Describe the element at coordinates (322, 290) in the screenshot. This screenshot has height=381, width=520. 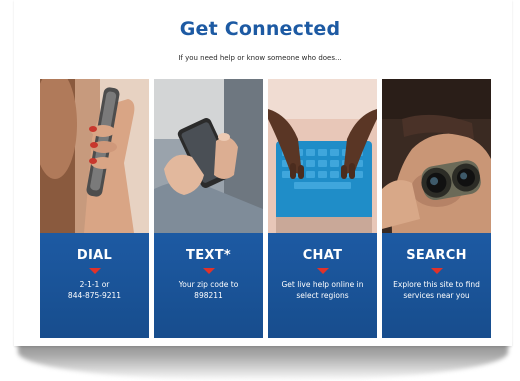
I see `card-description: Get live help online in select regions` at that location.